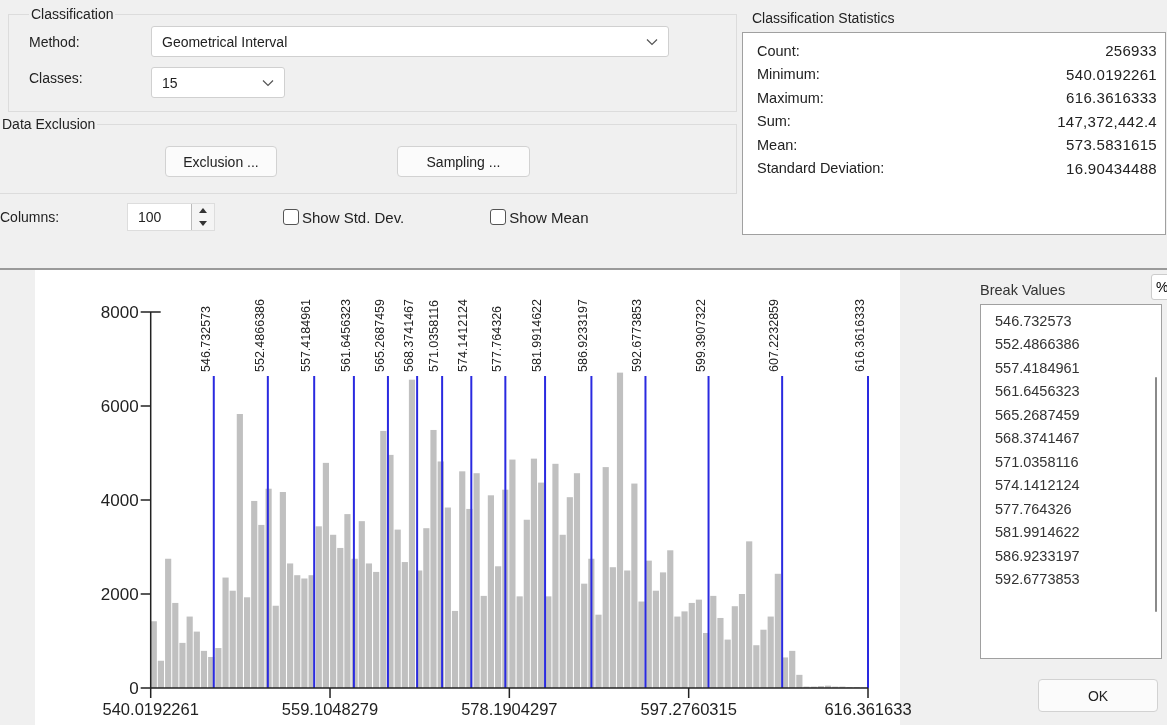 The width and height of the screenshot is (1167, 725). What do you see at coordinates (463, 335) in the screenshot?
I see `break-label: 574.1412124` at bounding box center [463, 335].